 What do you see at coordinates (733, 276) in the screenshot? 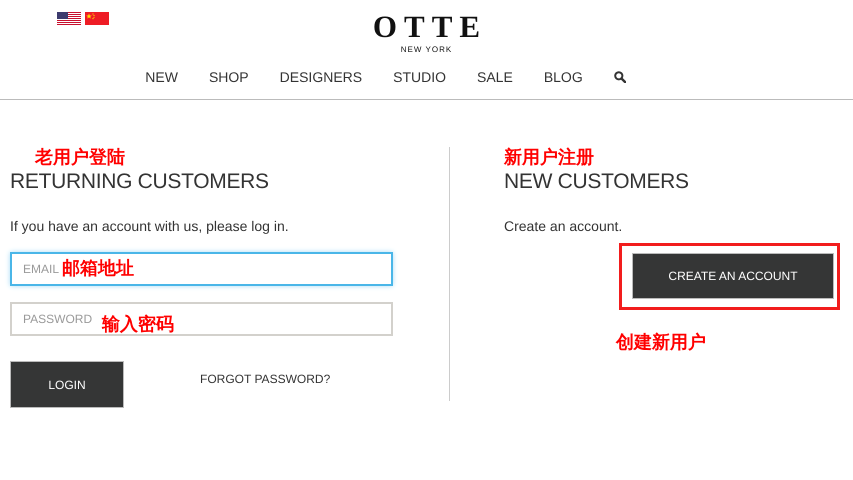
I see `create-account-button: CREATE AN ACCOUNT` at bounding box center [733, 276].